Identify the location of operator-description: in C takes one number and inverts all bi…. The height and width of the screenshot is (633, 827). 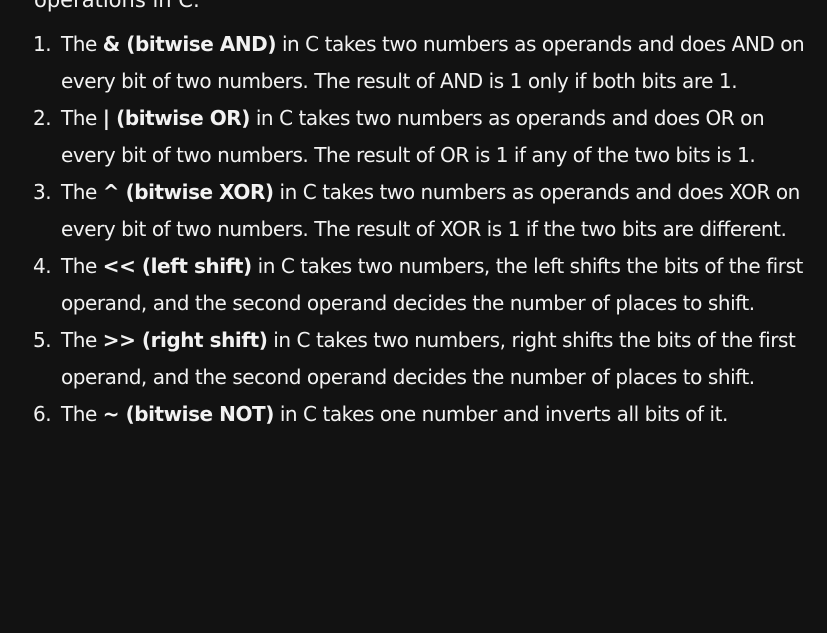
(501, 414).